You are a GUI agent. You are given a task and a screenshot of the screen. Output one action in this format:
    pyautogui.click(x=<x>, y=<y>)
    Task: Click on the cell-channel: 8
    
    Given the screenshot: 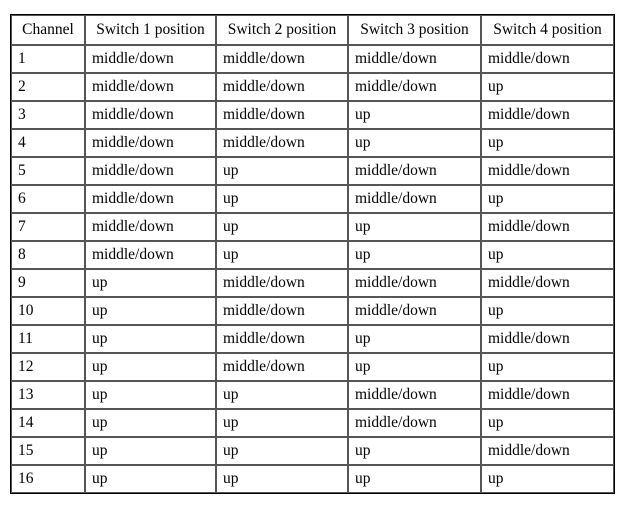 What is the action you would take?
    pyautogui.click(x=48, y=255)
    